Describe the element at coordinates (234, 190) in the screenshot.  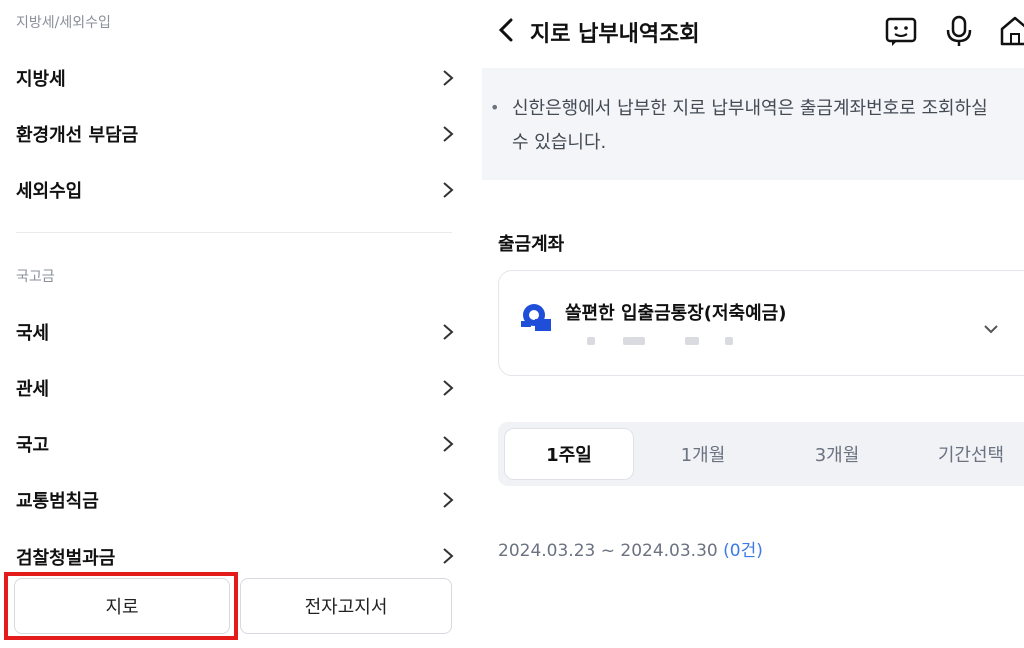
I see `menu-item-non-tax-revenue: 세외수입` at that location.